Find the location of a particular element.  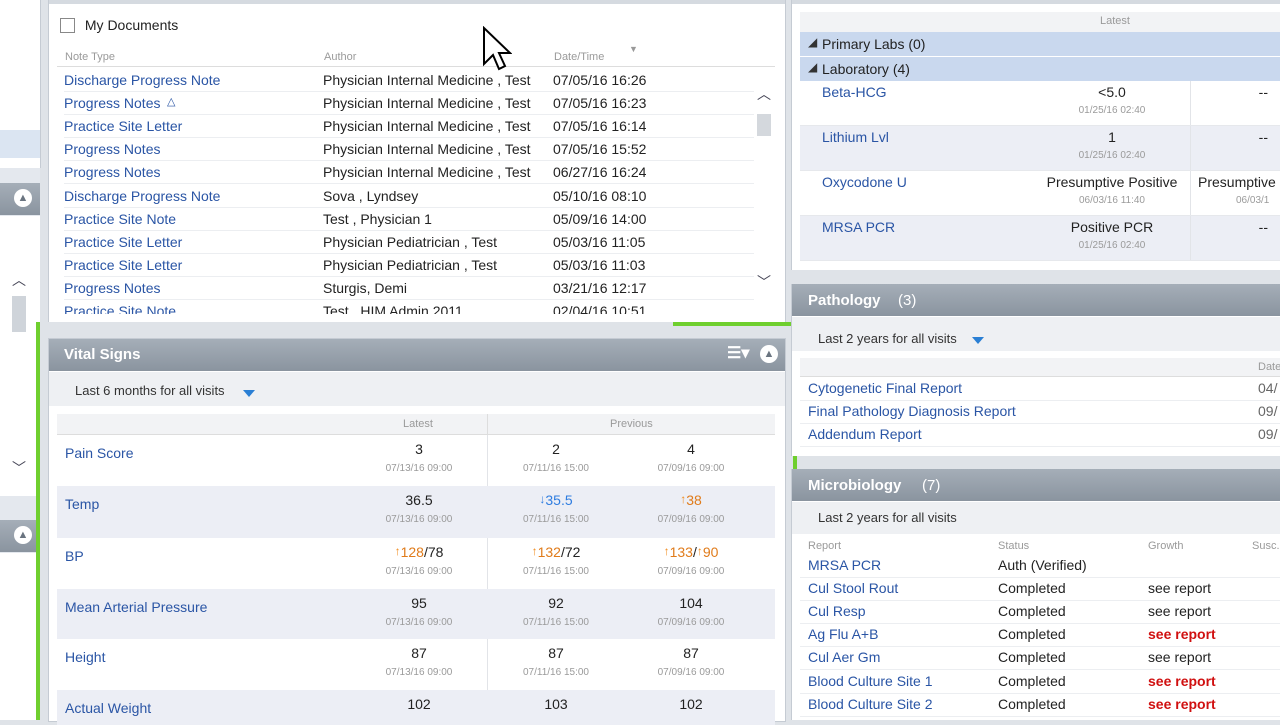

micro-report-name: Ag Flu A+B is located at coordinates (843, 634).